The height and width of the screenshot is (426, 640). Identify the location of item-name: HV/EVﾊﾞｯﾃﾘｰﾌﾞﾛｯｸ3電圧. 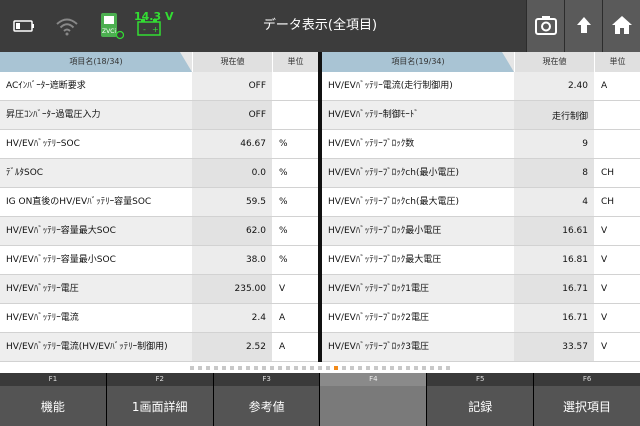
(418, 347).